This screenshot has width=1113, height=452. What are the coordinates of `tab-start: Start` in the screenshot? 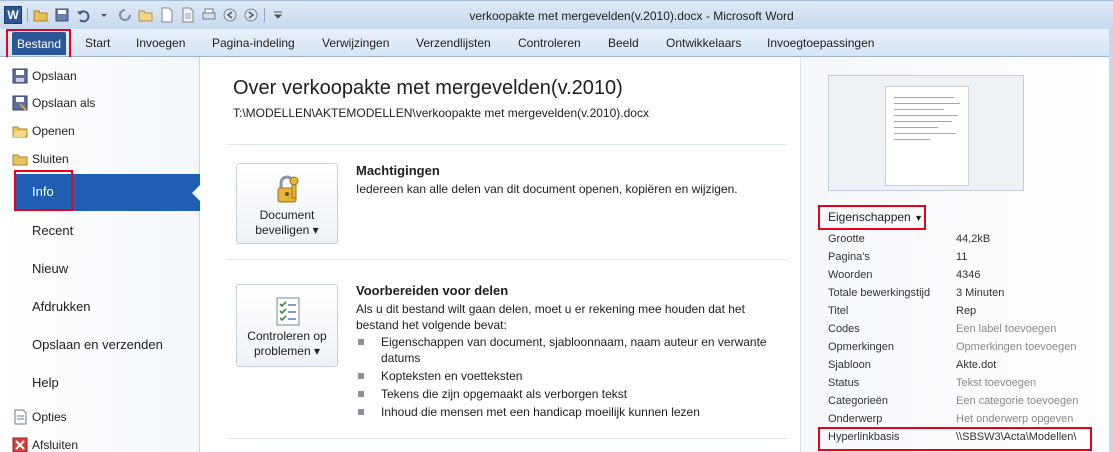 It's located at (97, 43).